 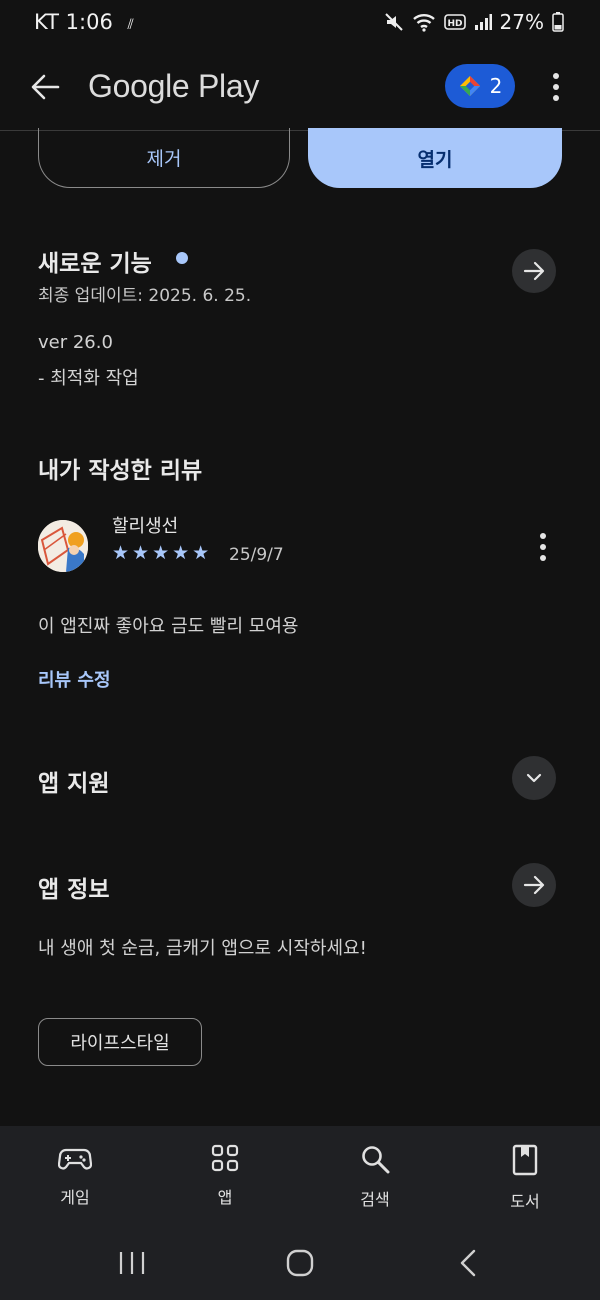 I want to click on signal-icon, so click(x=483, y=22).